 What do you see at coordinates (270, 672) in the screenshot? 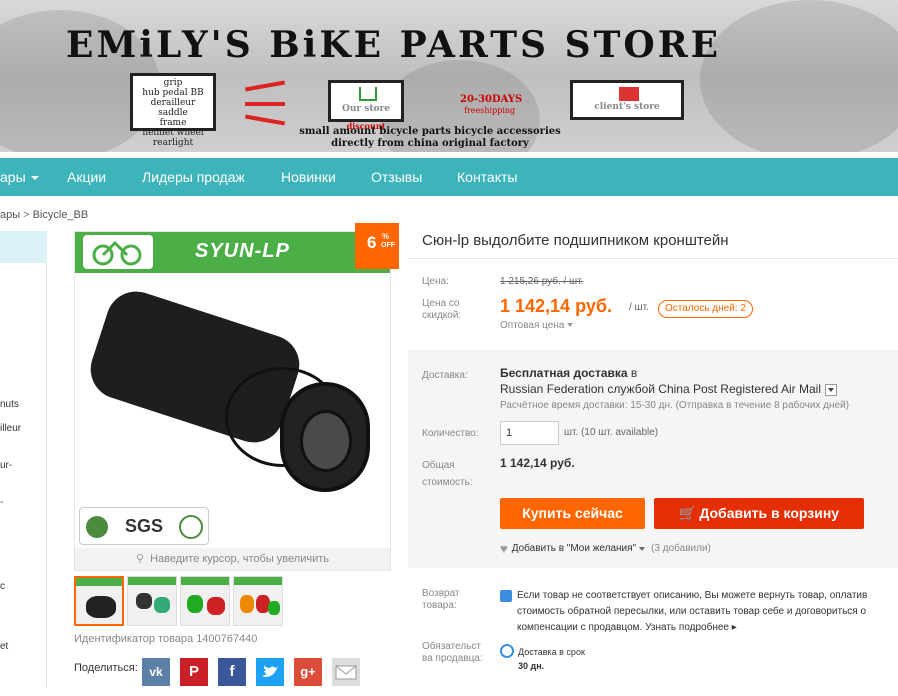
I see `share-twitter-button` at bounding box center [270, 672].